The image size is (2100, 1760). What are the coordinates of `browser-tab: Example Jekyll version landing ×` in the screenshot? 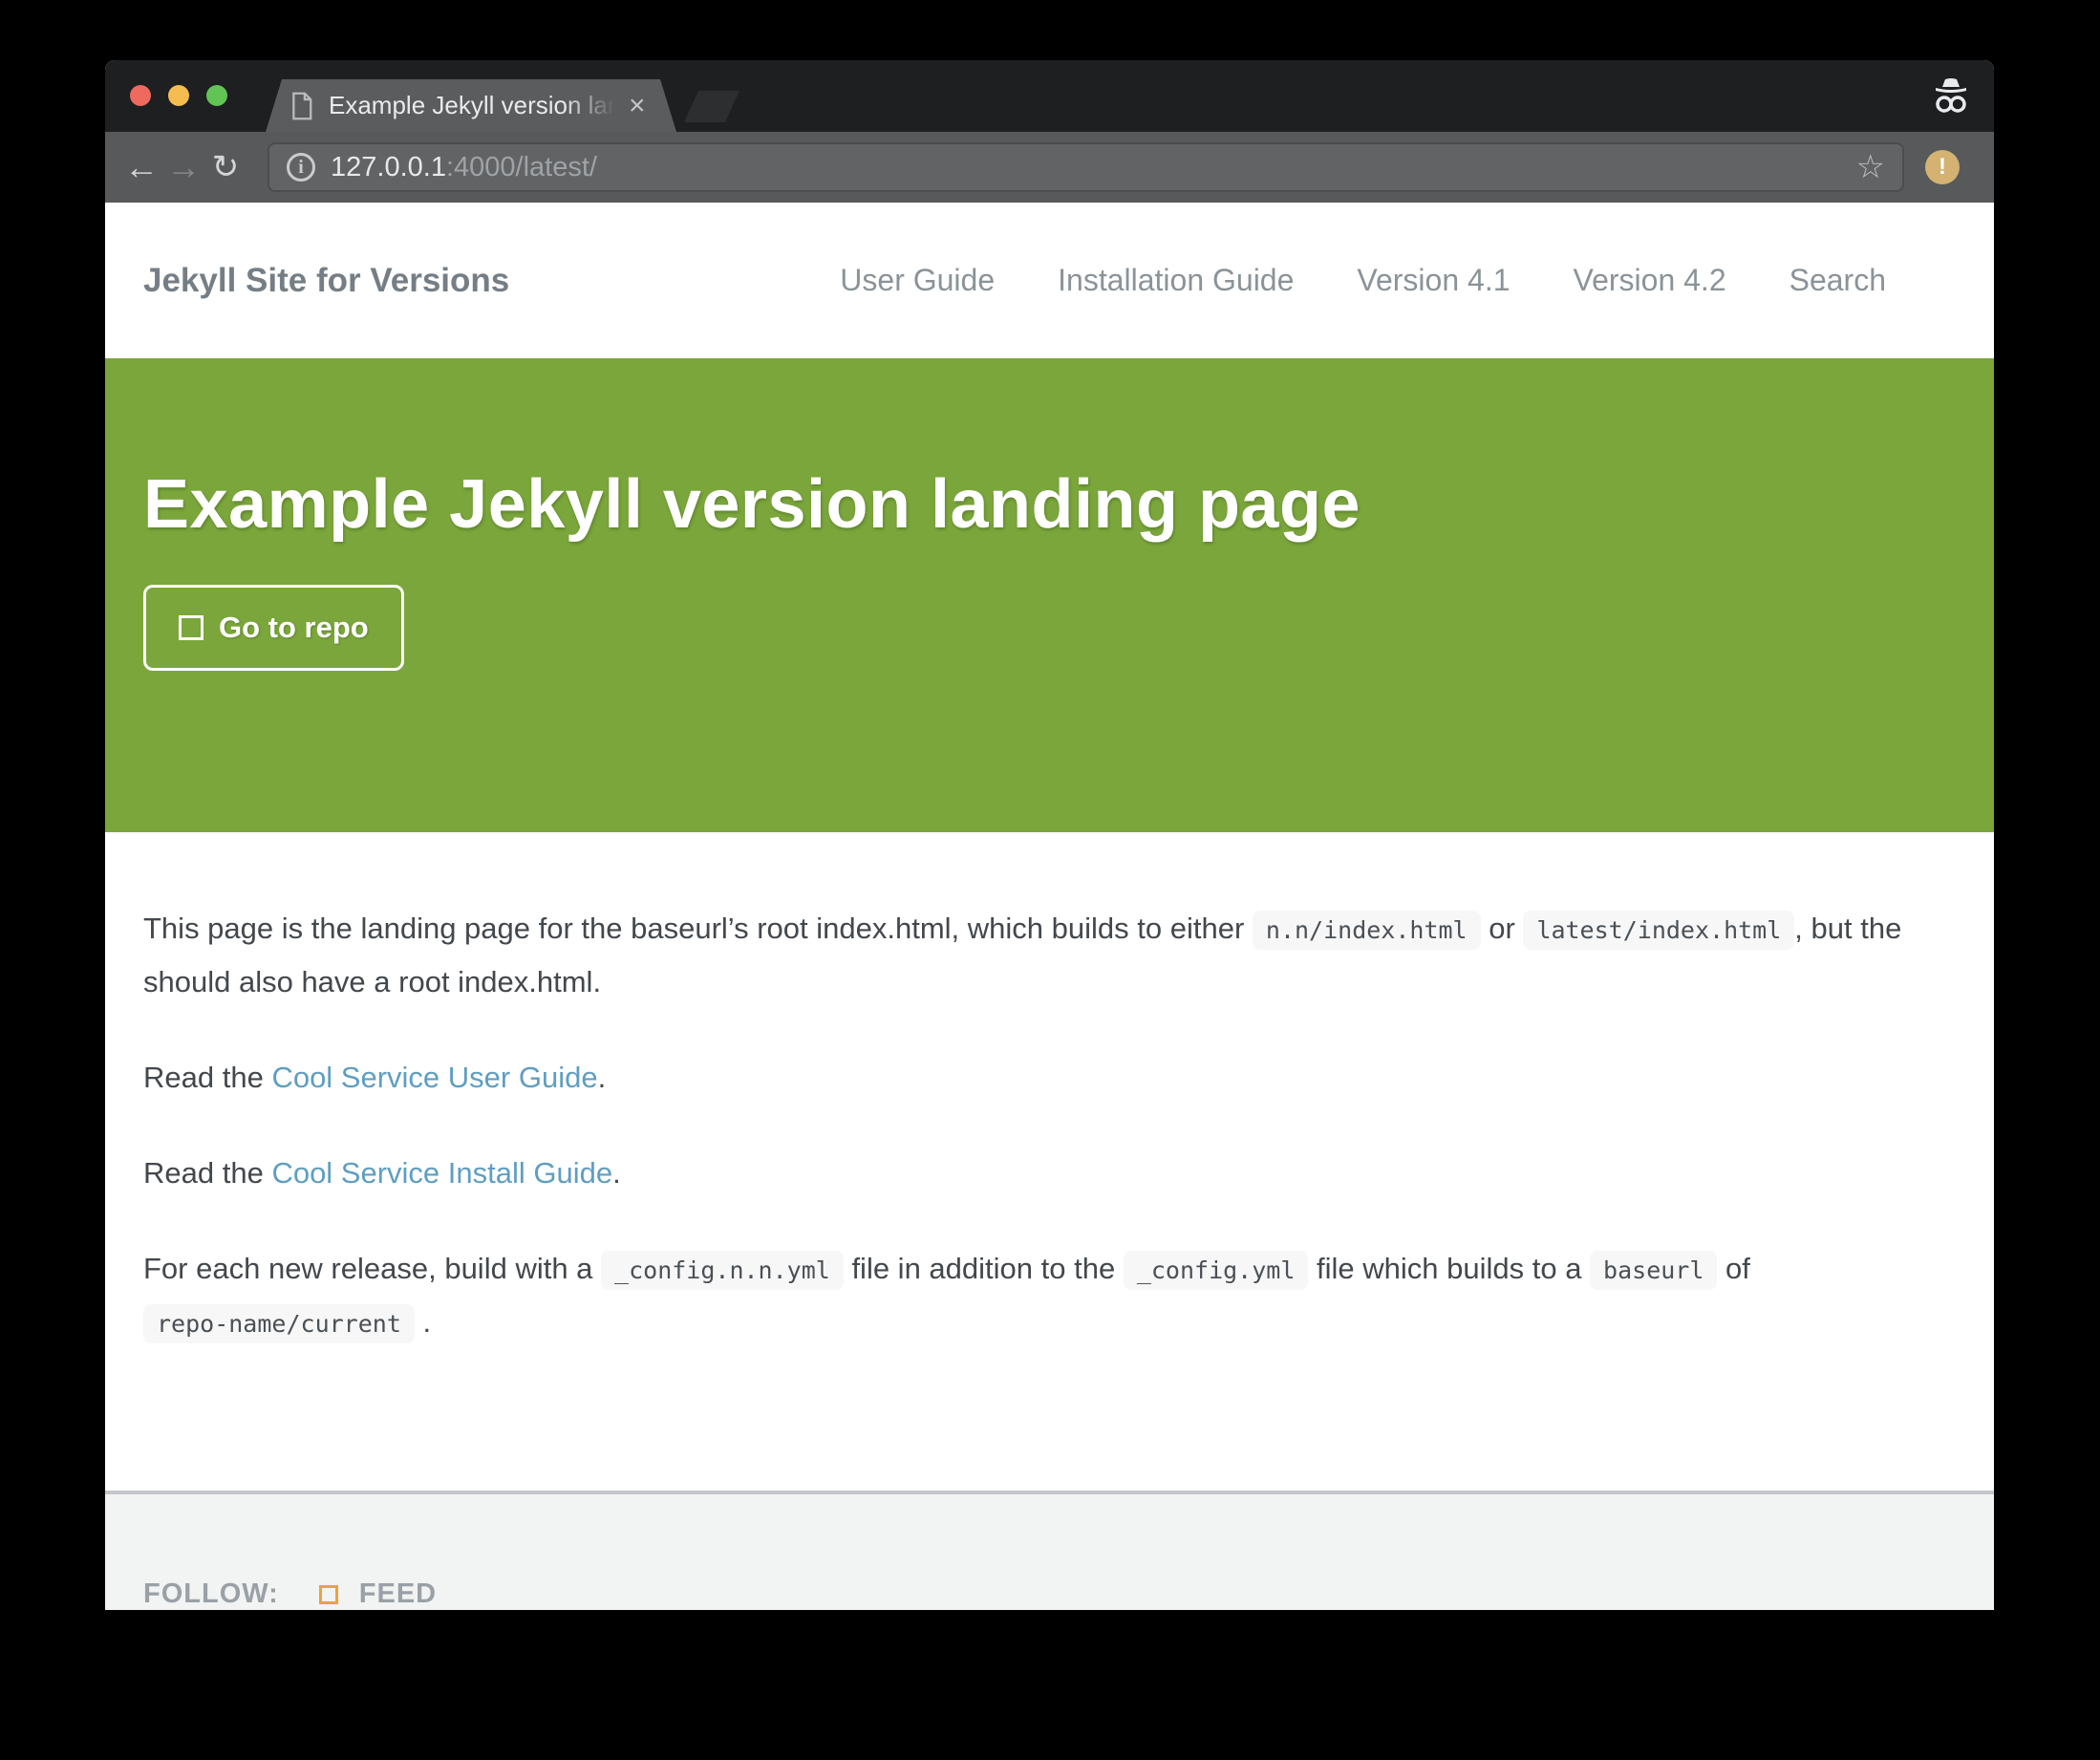 It's located at (471, 105).